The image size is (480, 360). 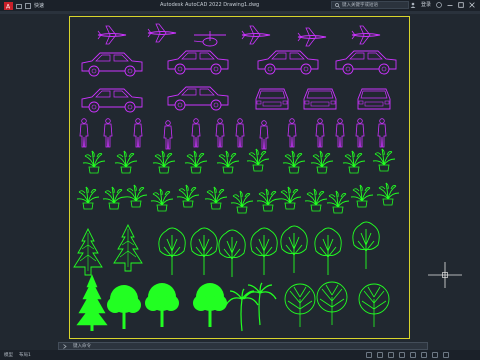 I want to click on ortho-toggle-icon, so click(x=391, y=355).